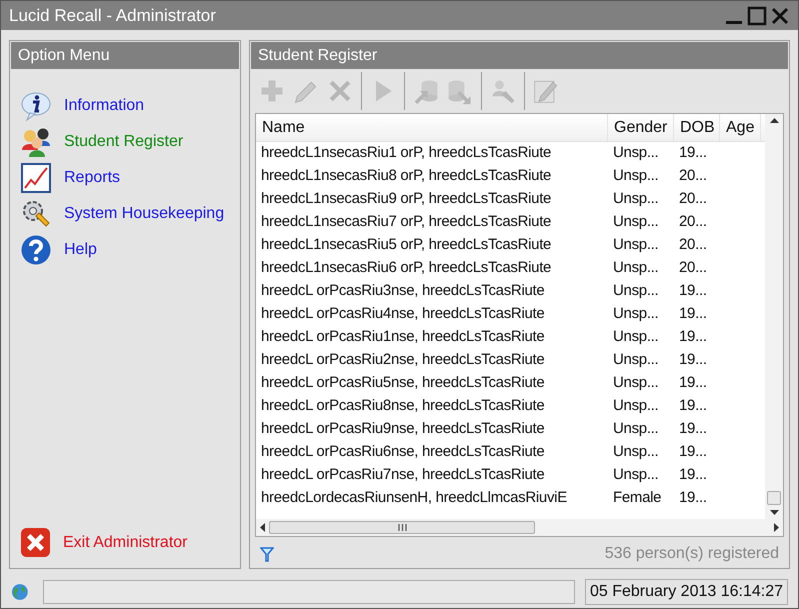  I want to click on menu-item: Student Register, so click(125, 142).